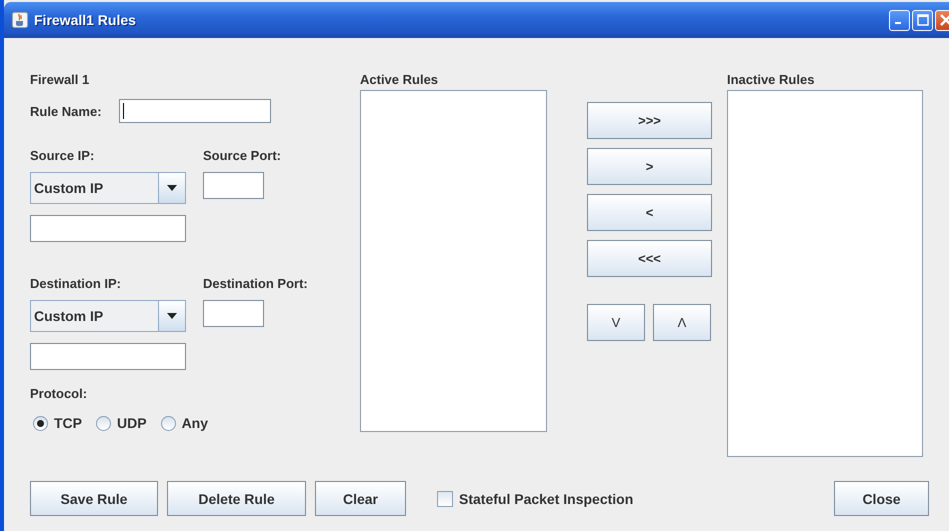  I want to click on move-button: <<<, so click(649, 258).